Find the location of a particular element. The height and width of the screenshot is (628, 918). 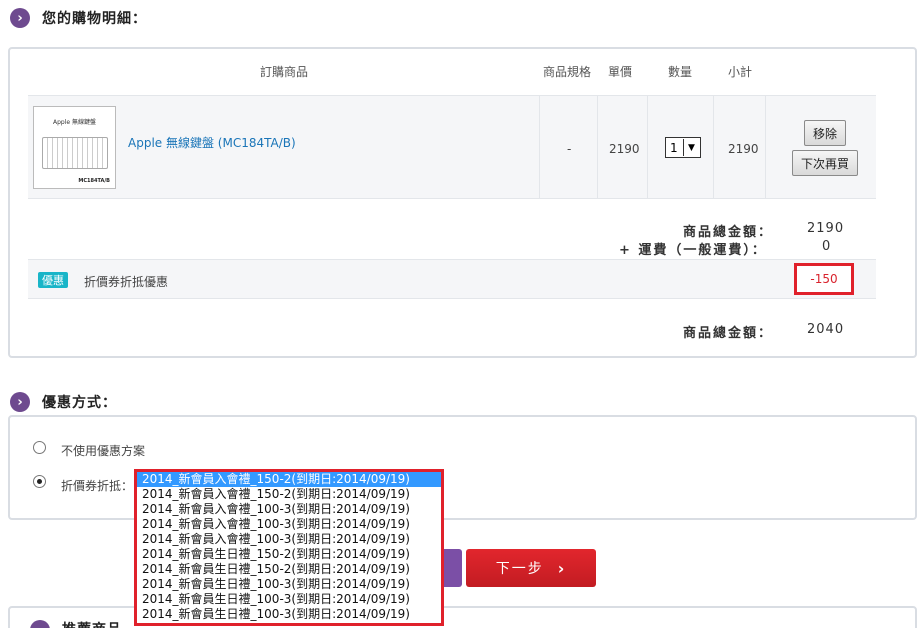

header-qty: 數量 is located at coordinates (680, 72).